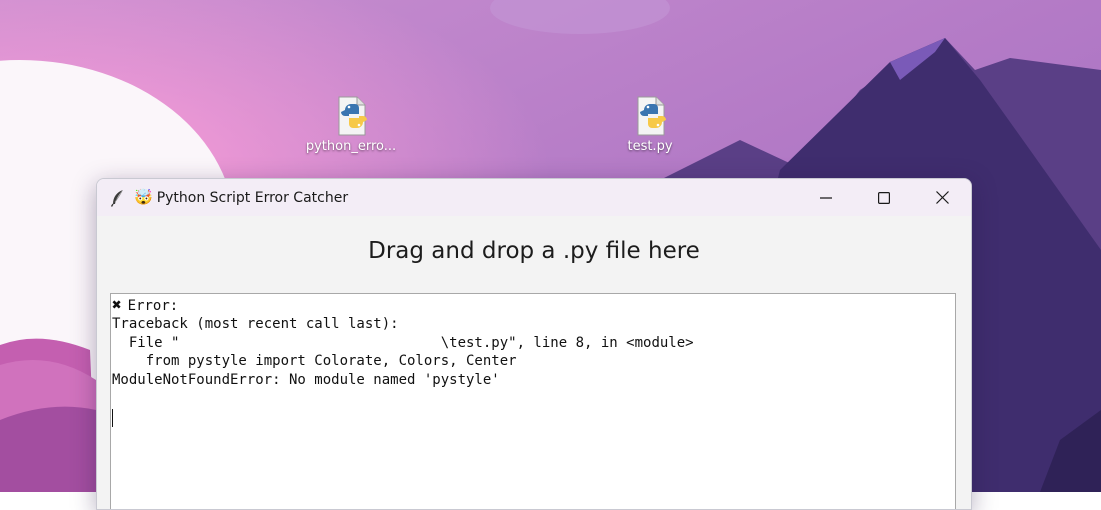 This screenshot has width=1101, height=510. What do you see at coordinates (252, 197) in the screenshot?
I see `window-title: Python Script Error Catcher` at bounding box center [252, 197].